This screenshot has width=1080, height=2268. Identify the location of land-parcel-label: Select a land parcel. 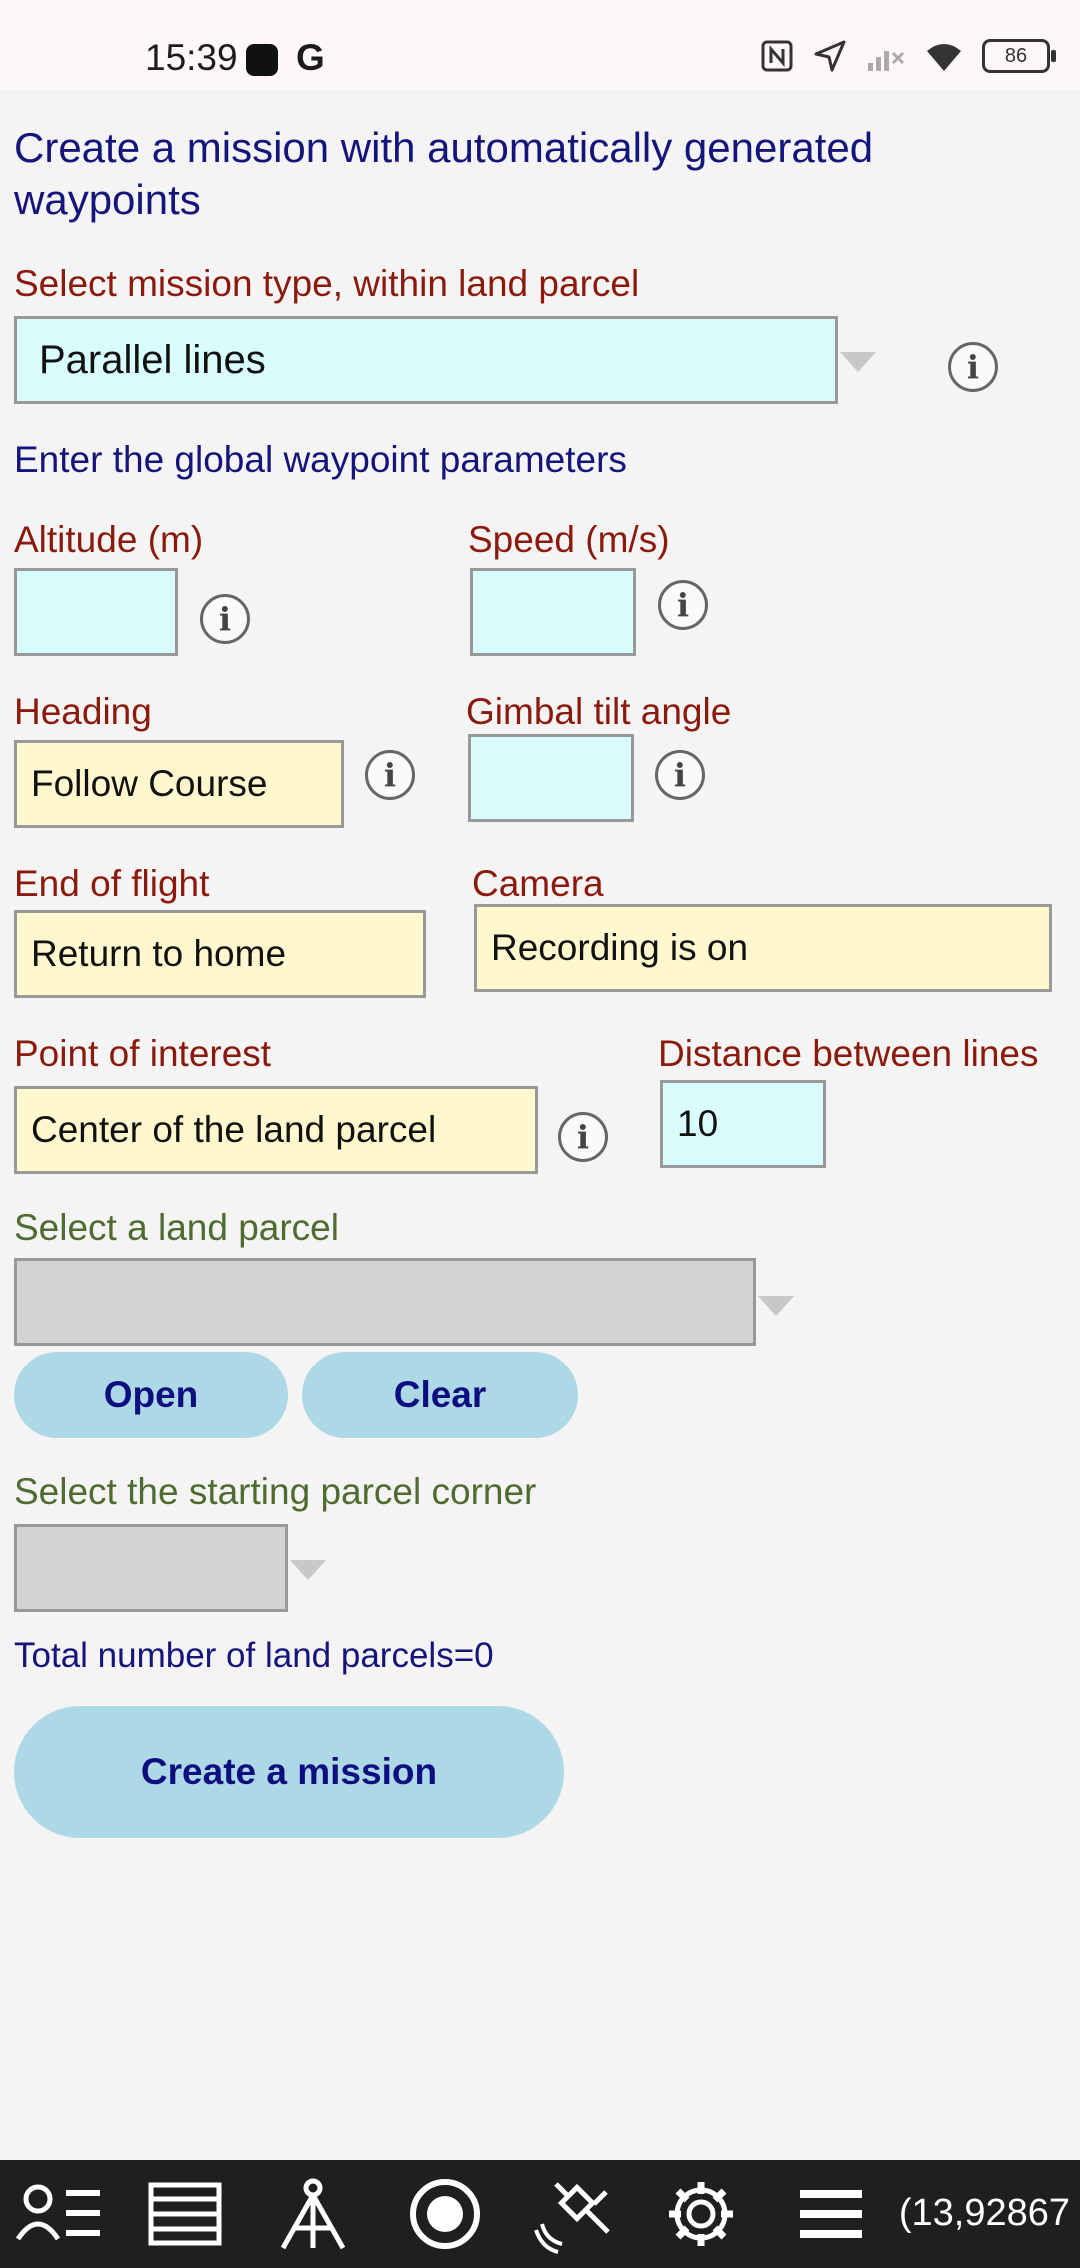
(176, 1227).